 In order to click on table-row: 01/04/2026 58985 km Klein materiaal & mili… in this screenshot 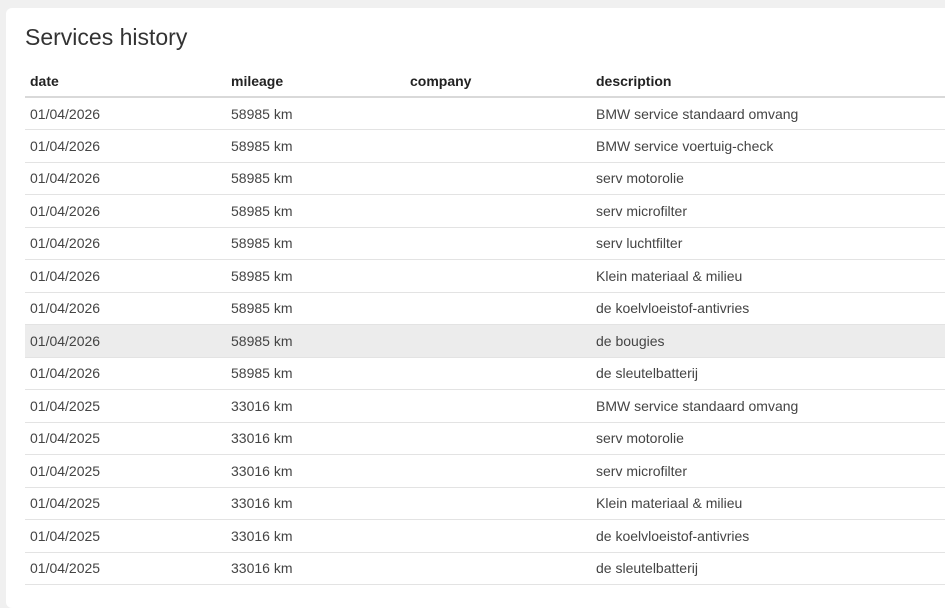, I will do `click(485, 276)`.